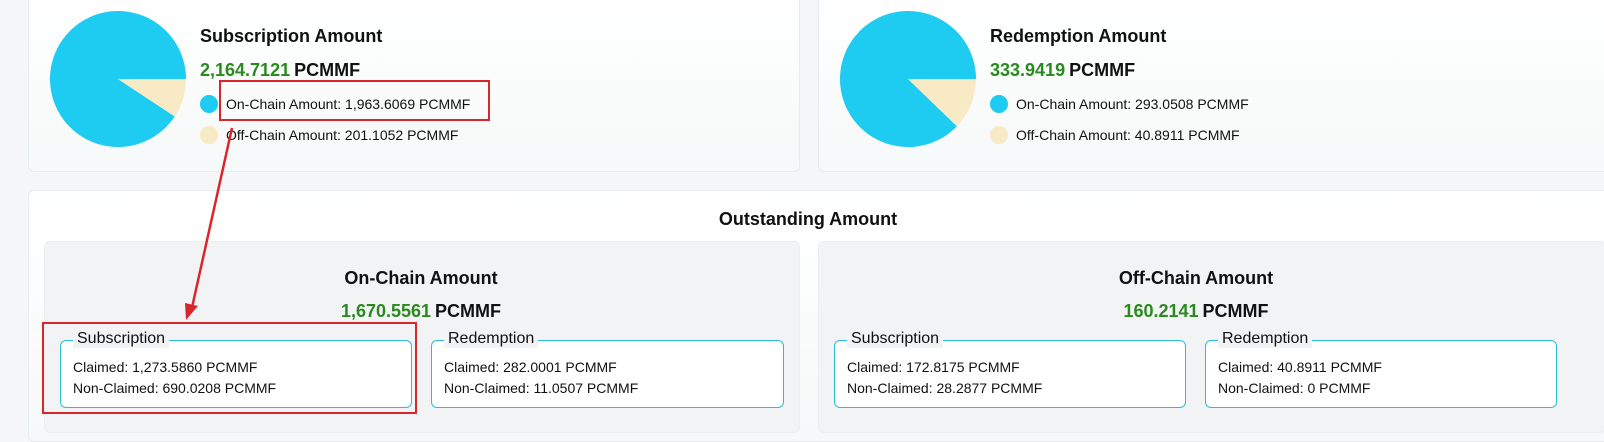  I want to click on redemption-legend-offchain: Off-Chain Amount: 40.8911 PCMMF, so click(1115, 135).